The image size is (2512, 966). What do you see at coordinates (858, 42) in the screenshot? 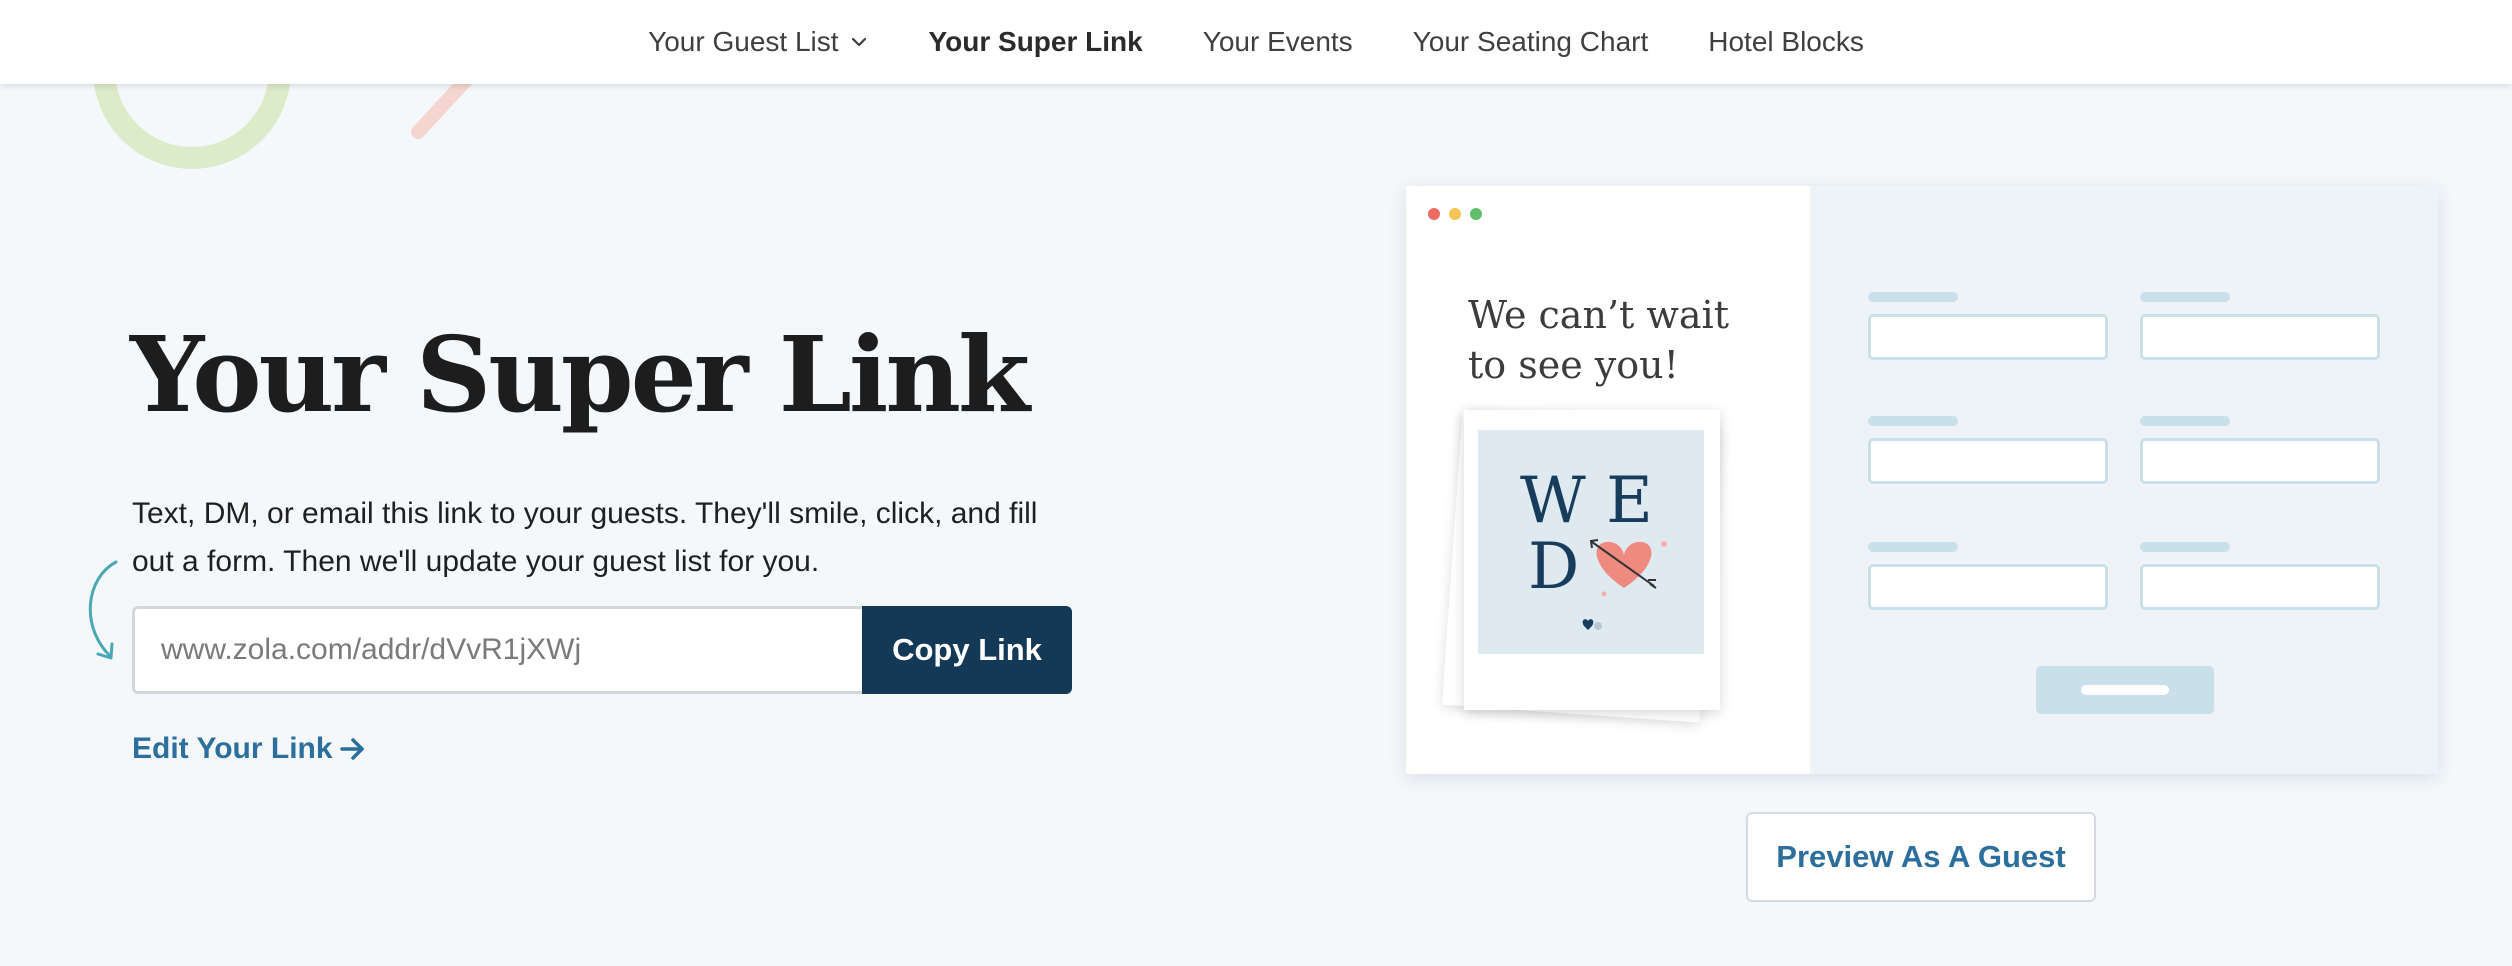
I see `chevron-down-icon` at bounding box center [858, 42].